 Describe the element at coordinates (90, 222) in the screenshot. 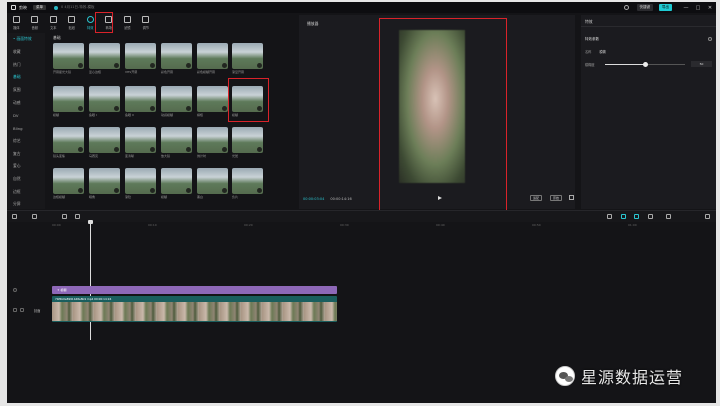

I see `playhead-handle` at that location.